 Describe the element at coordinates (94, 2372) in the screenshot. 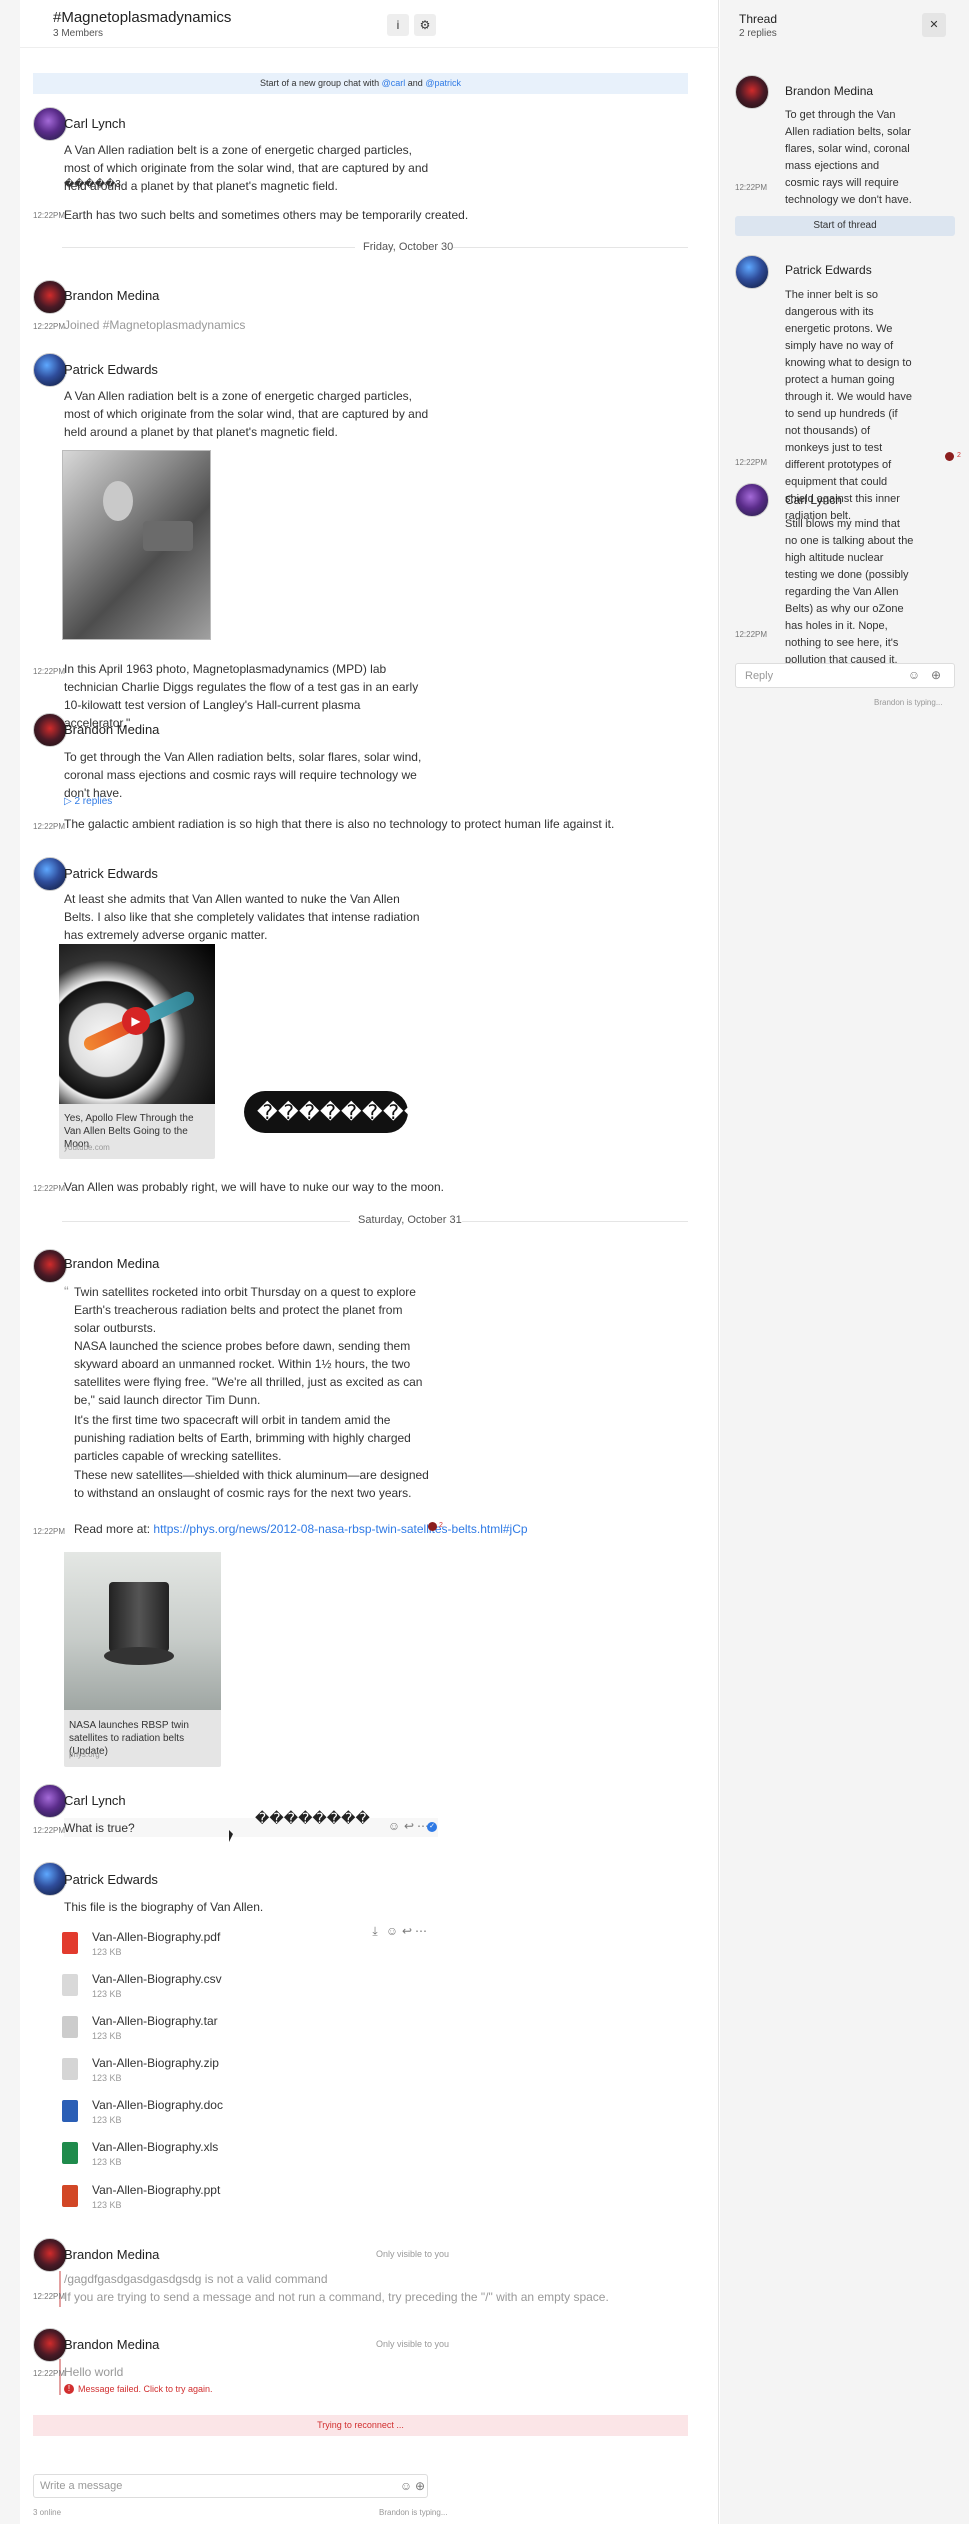

I see `failed-message-text: Hello world` at that location.